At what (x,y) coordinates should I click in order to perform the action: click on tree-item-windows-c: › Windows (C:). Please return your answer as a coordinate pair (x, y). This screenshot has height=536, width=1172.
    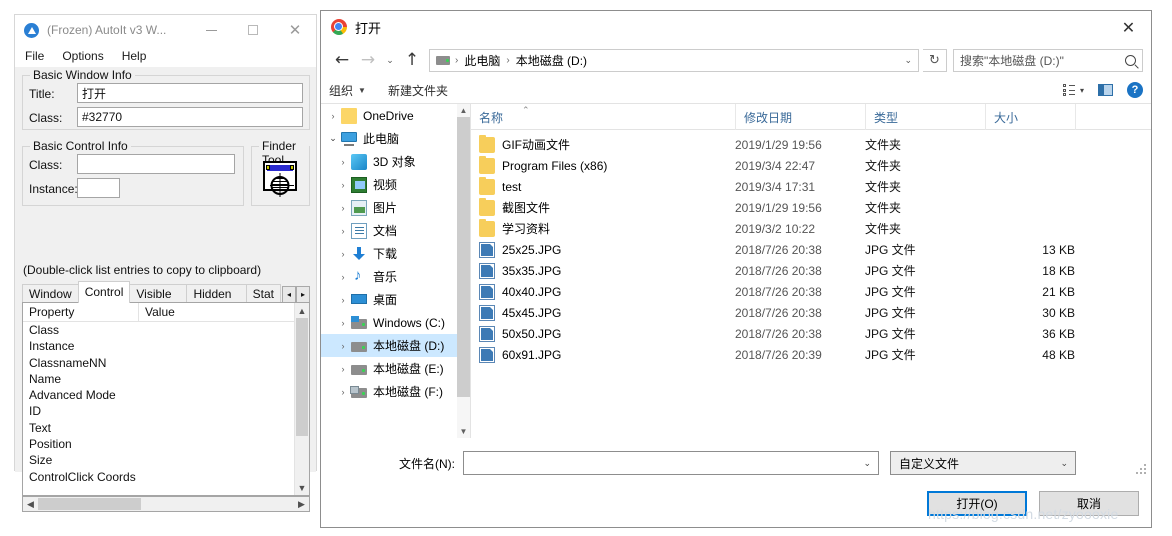
    Looking at the image, I should click on (395, 322).